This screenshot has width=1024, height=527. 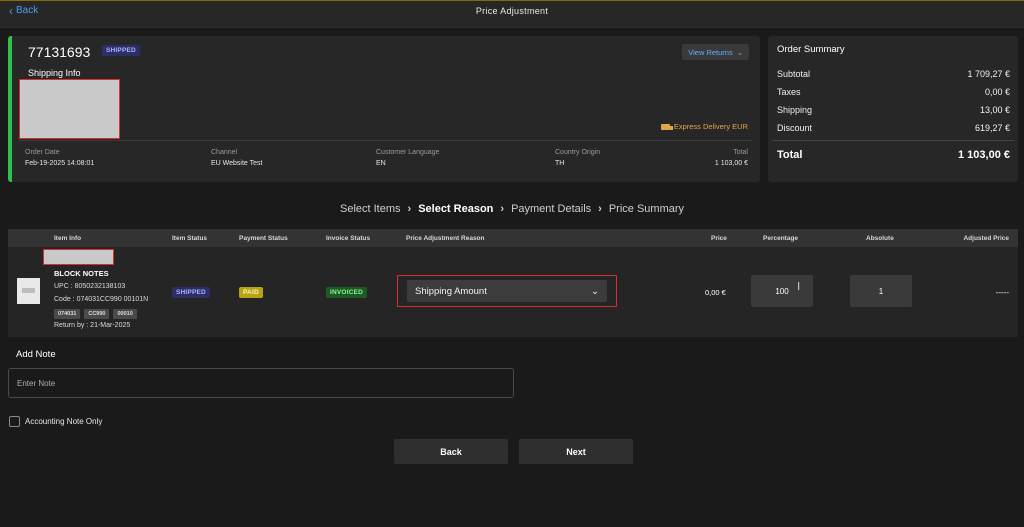 What do you see at coordinates (994, 110) in the screenshot?
I see `summary-value: 13,00 €` at bounding box center [994, 110].